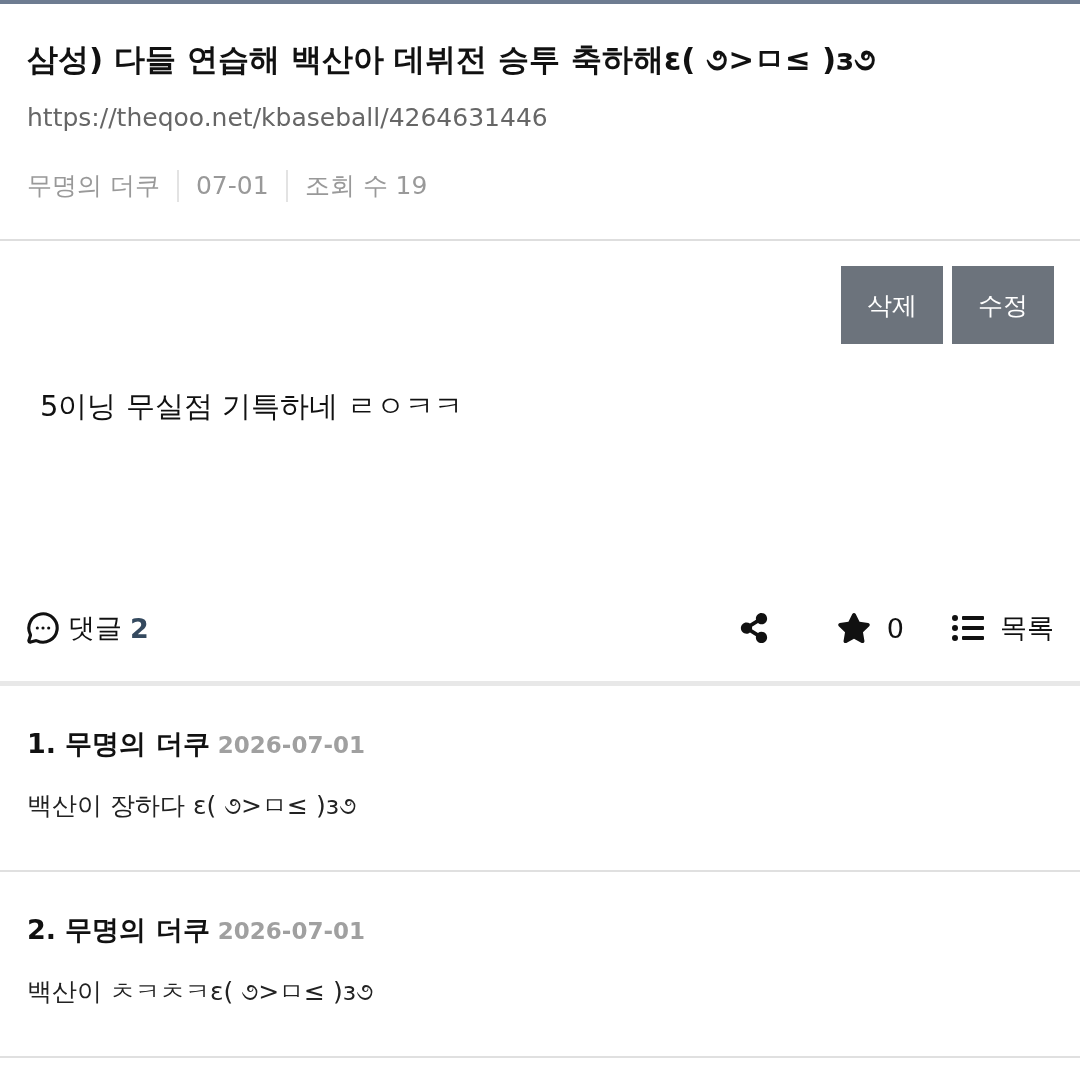 Image resolution: width=1080 pixels, height=1082 pixels. Describe the element at coordinates (895, 628) in the screenshot. I see `star-count: 0` at that location.